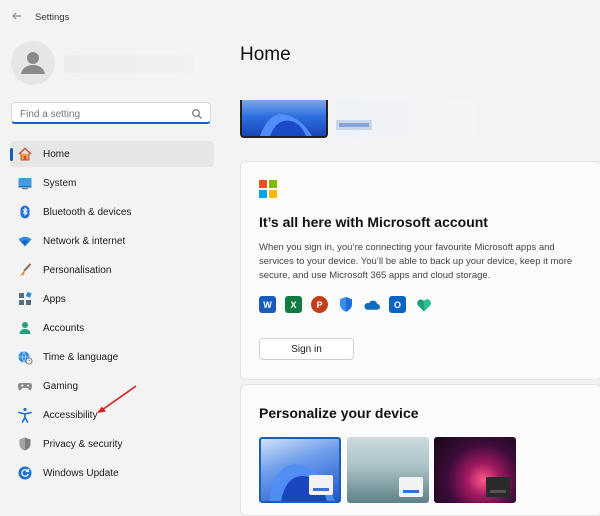 Image resolution: width=600 pixels, height=516 pixels. I want to click on sidebar-item-time-language: Time & language, so click(112, 357).